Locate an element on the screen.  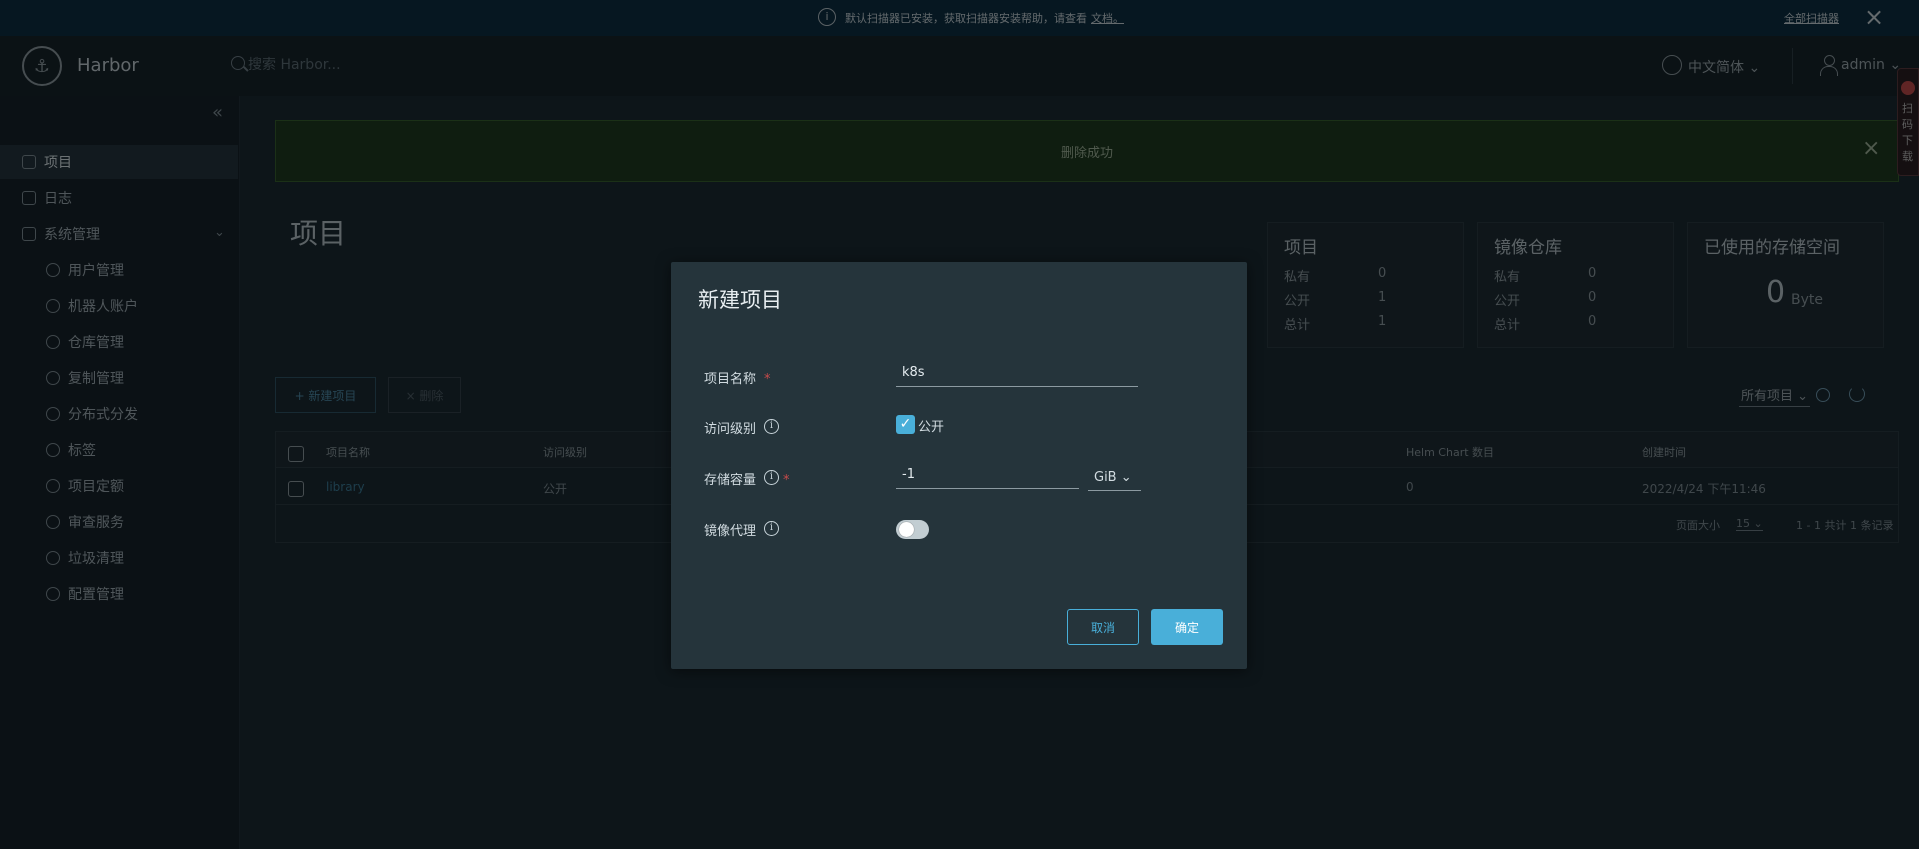
cancel-button: 取消 is located at coordinates (1103, 627).